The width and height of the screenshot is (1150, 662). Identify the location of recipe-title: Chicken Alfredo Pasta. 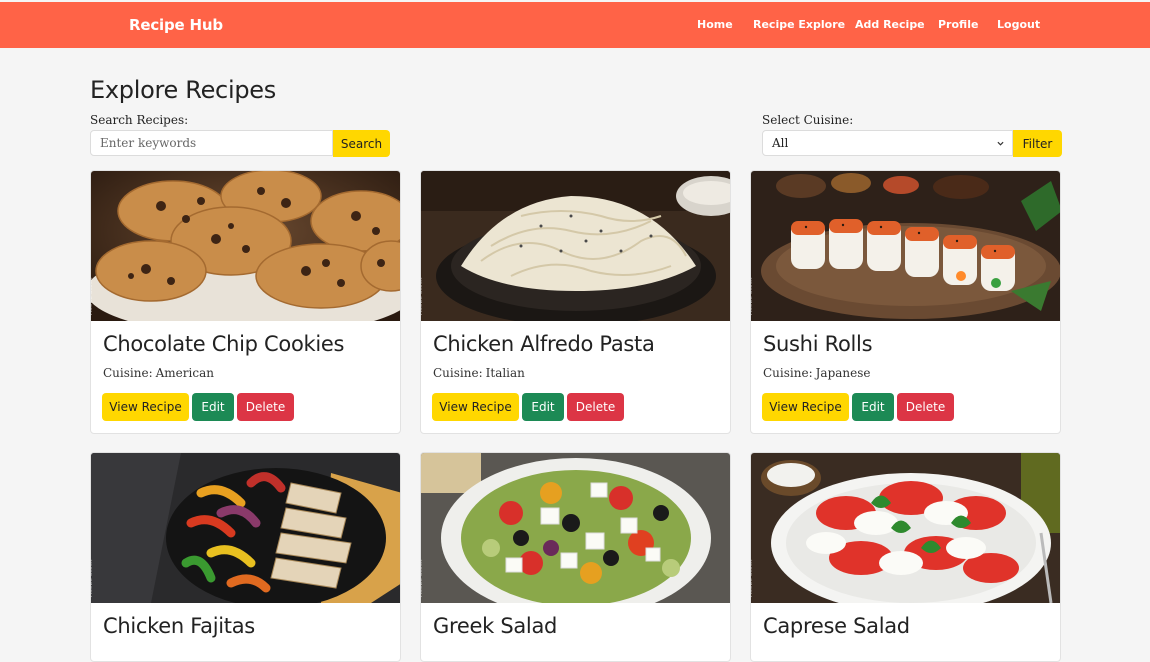
(544, 344).